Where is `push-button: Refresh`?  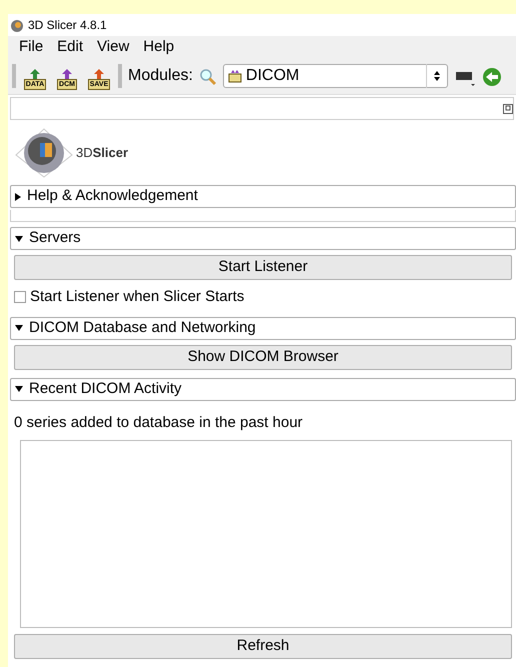 push-button: Refresh is located at coordinates (263, 647).